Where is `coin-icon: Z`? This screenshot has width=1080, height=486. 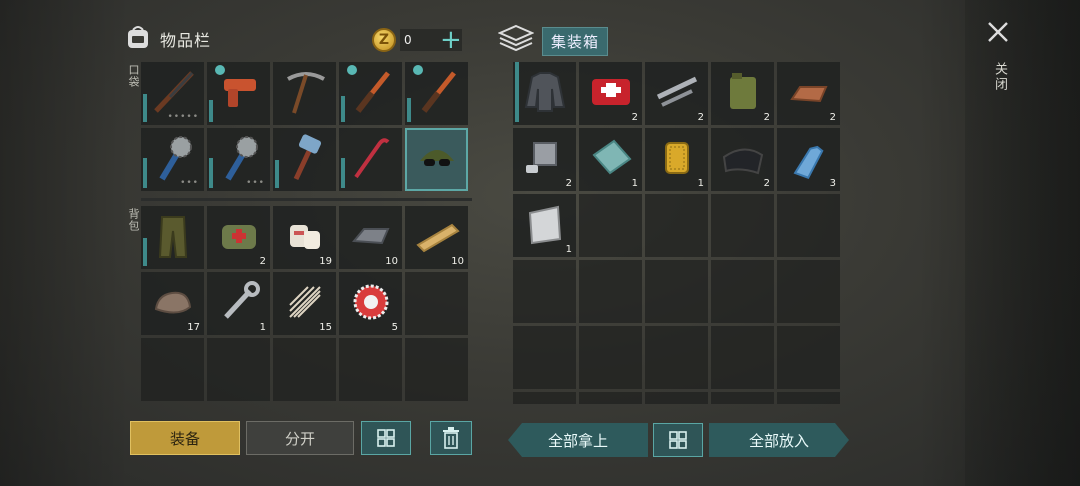 coin-icon: Z is located at coordinates (384, 40).